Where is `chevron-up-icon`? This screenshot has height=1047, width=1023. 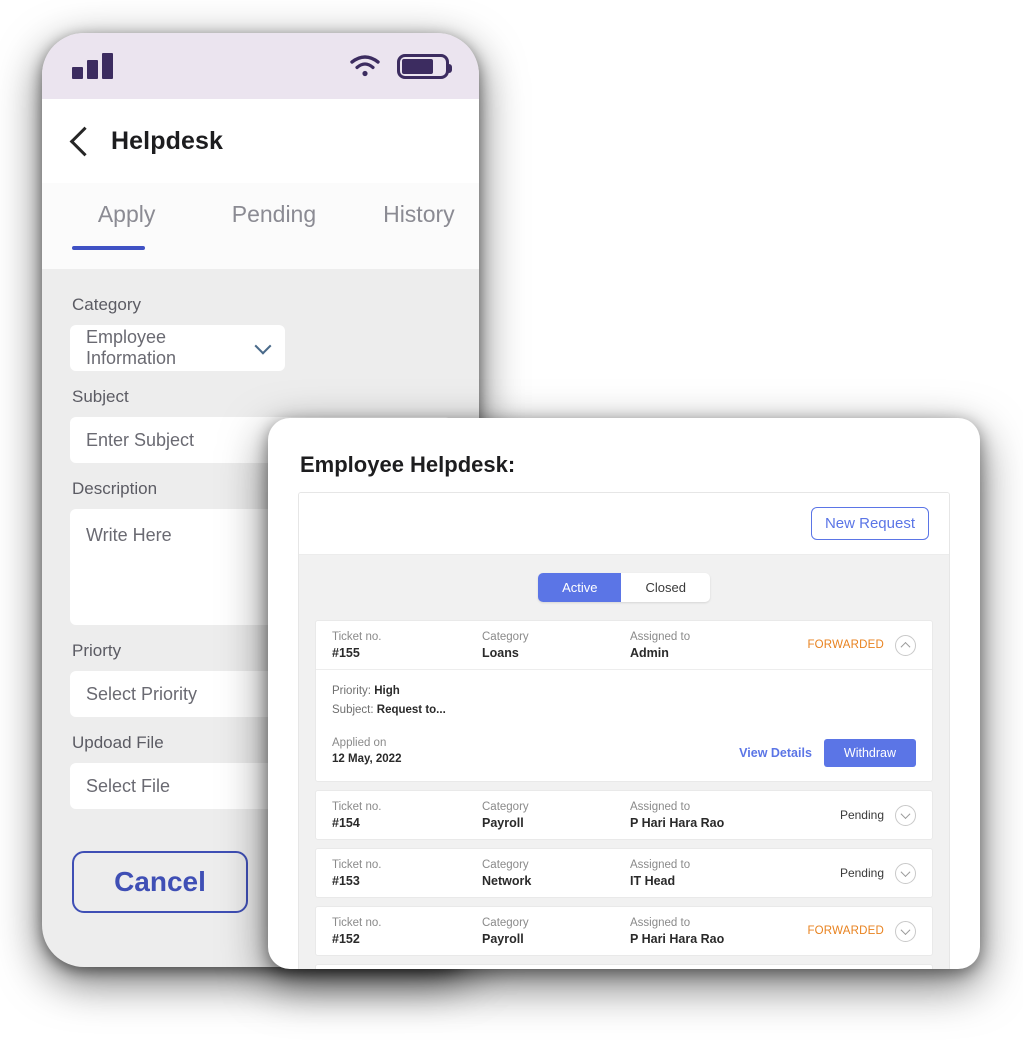
chevron-up-icon is located at coordinates (905, 645).